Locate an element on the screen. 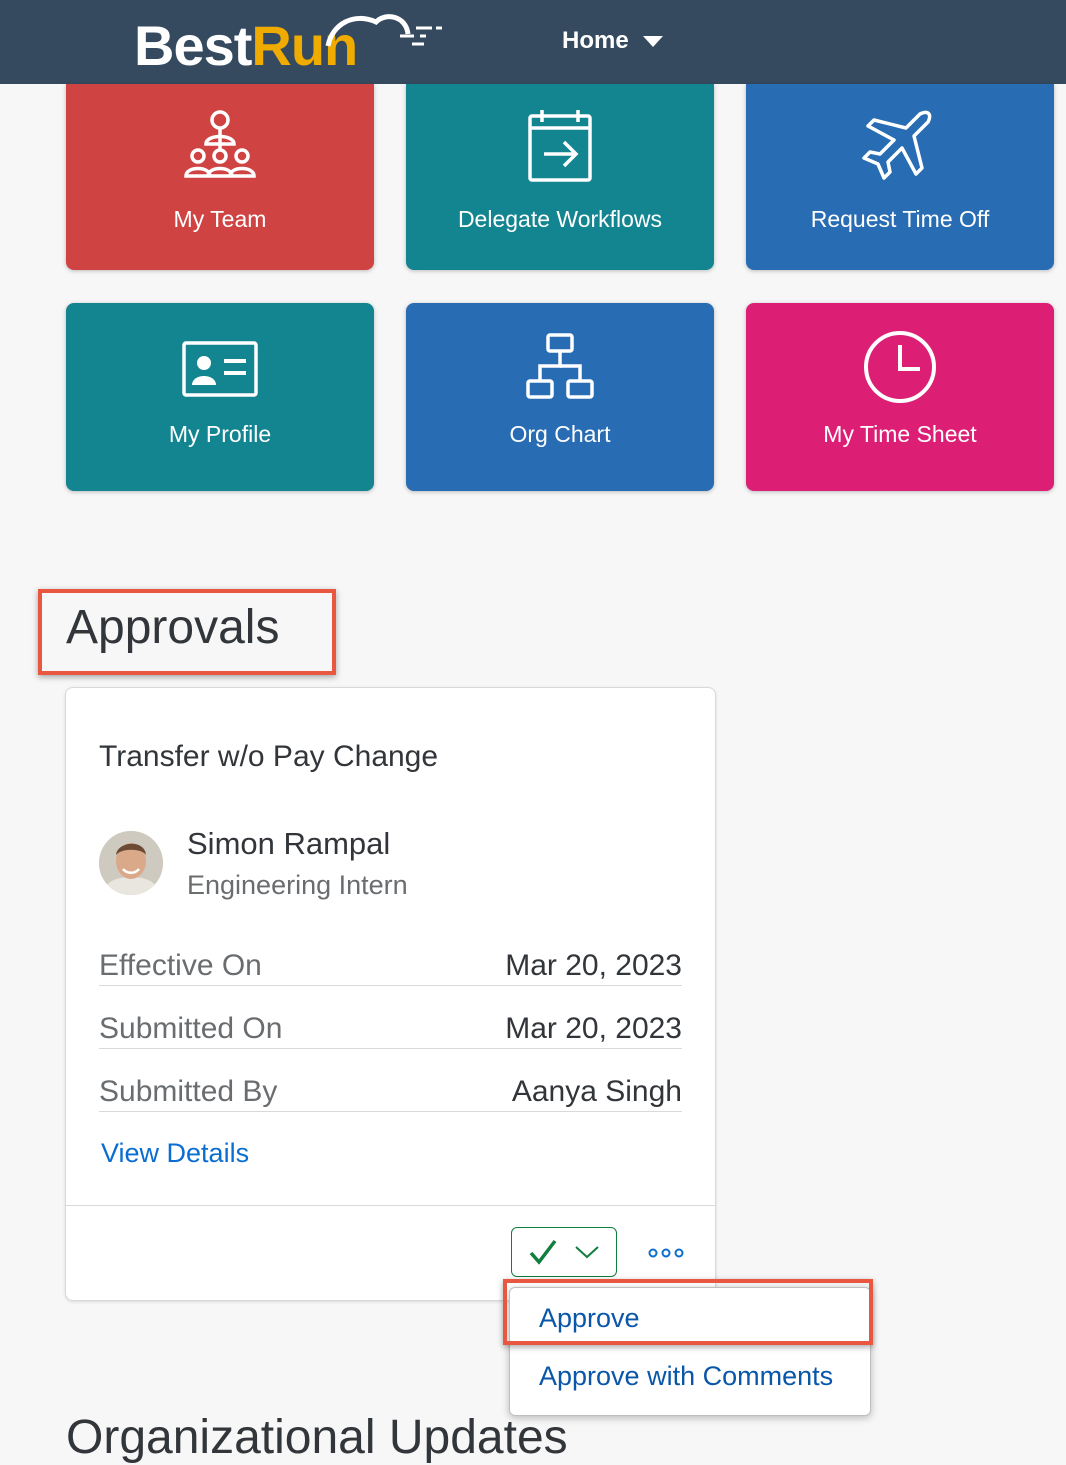 The width and height of the screenshot is (1066, 1465). tile-org-chart: Org Chart is located at coordinates (560, 397).